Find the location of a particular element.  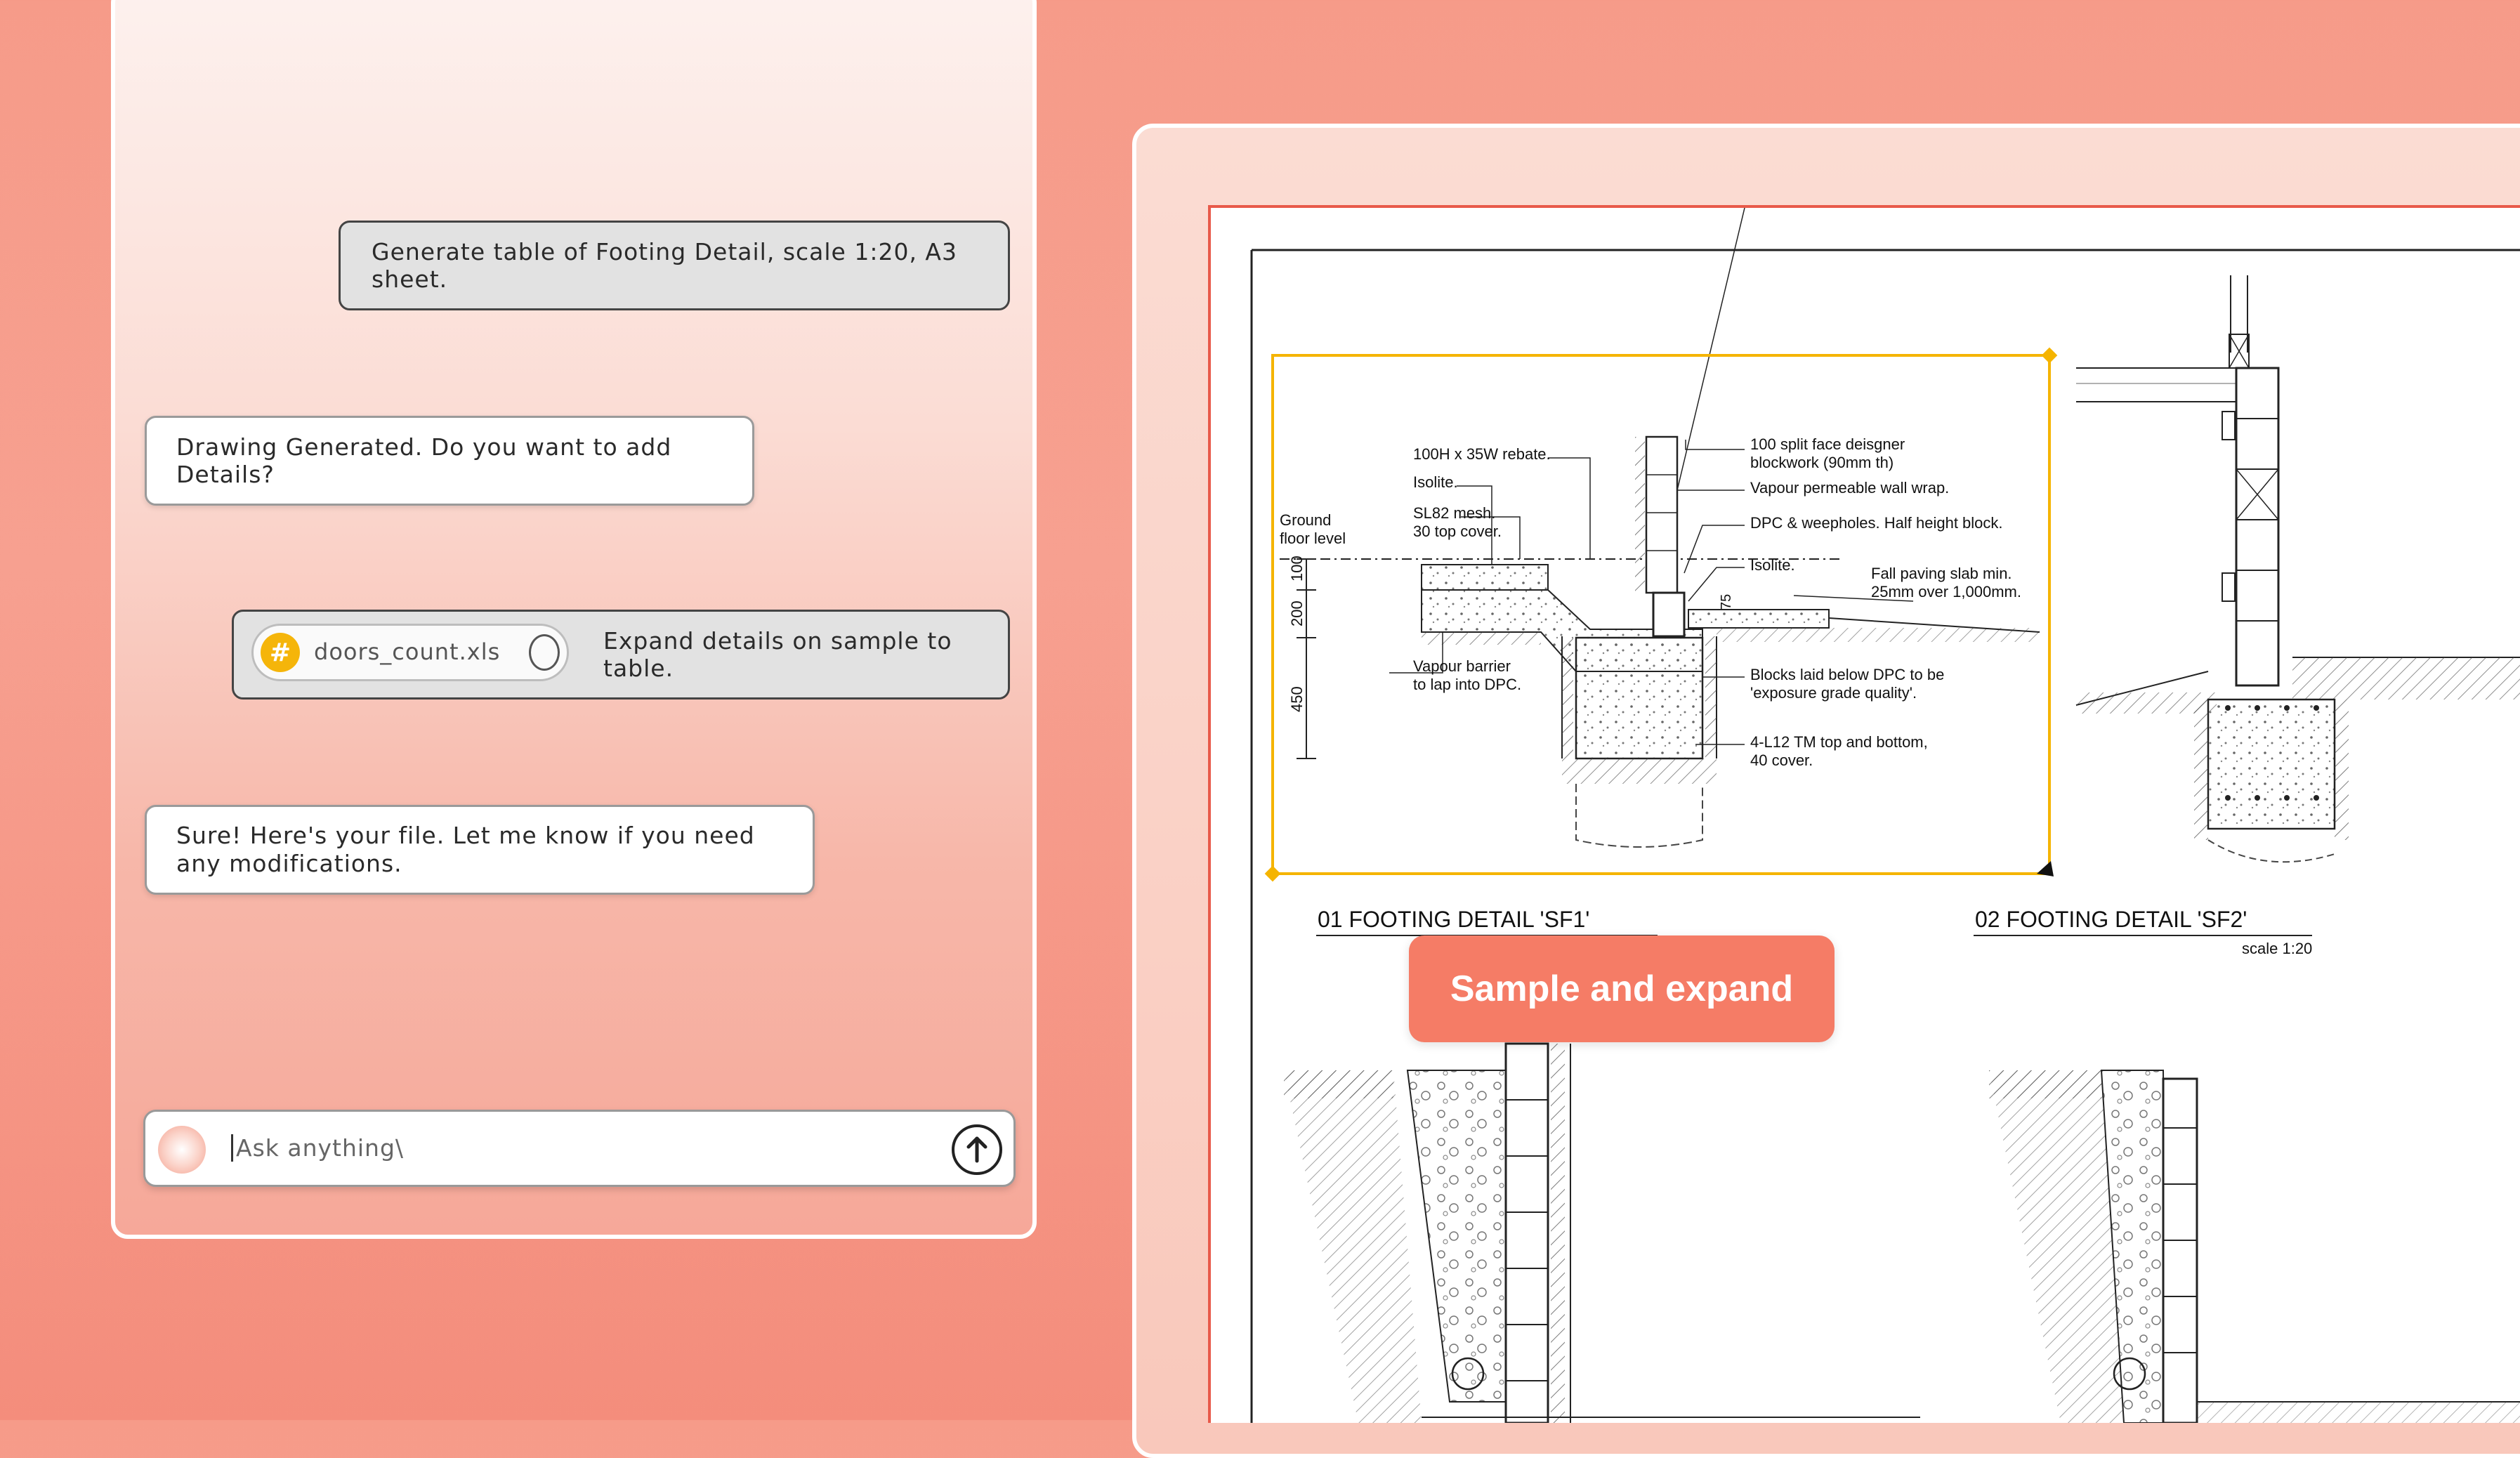

annotation: Vapour permeable wall wrap. is located at coordinates (1849, 488).